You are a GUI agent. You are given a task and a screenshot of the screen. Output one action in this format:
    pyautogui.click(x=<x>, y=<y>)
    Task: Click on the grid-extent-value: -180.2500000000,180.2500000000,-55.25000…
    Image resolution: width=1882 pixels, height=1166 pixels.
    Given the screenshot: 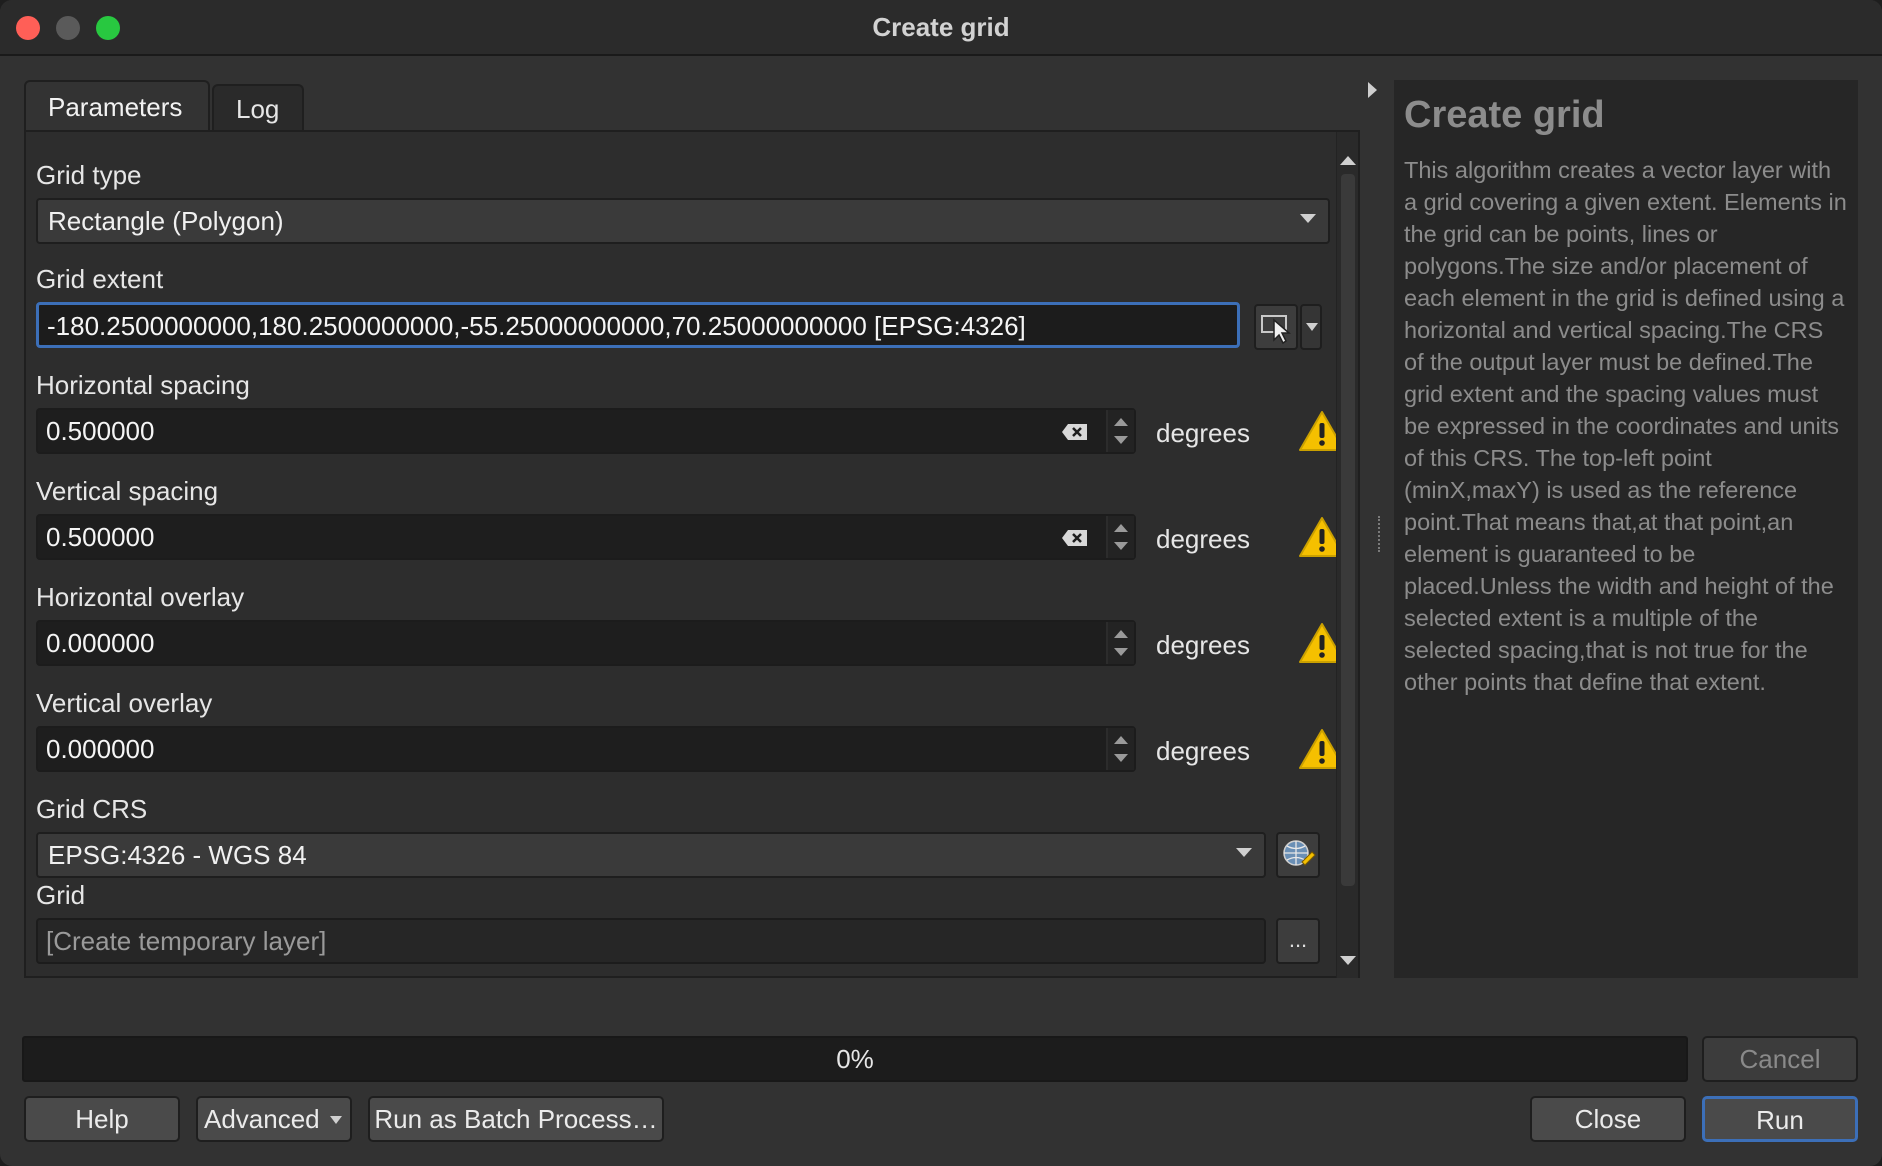 What is the action you would take?
    pyautogui.click(x=536, y=326)
    